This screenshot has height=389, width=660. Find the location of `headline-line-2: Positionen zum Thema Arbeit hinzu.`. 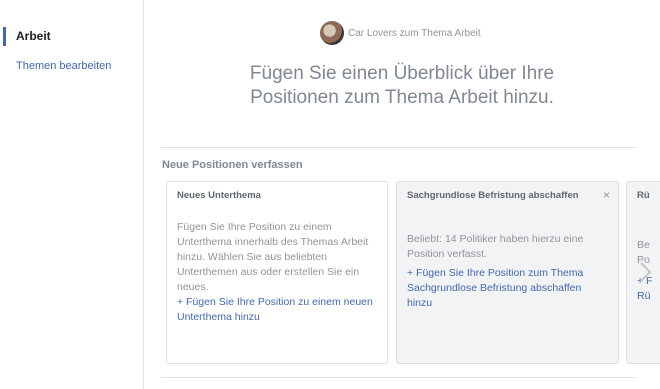

headline-line-2: Positionen zum Thema Arbeit hinzu. is located at coordinates (402, 97).